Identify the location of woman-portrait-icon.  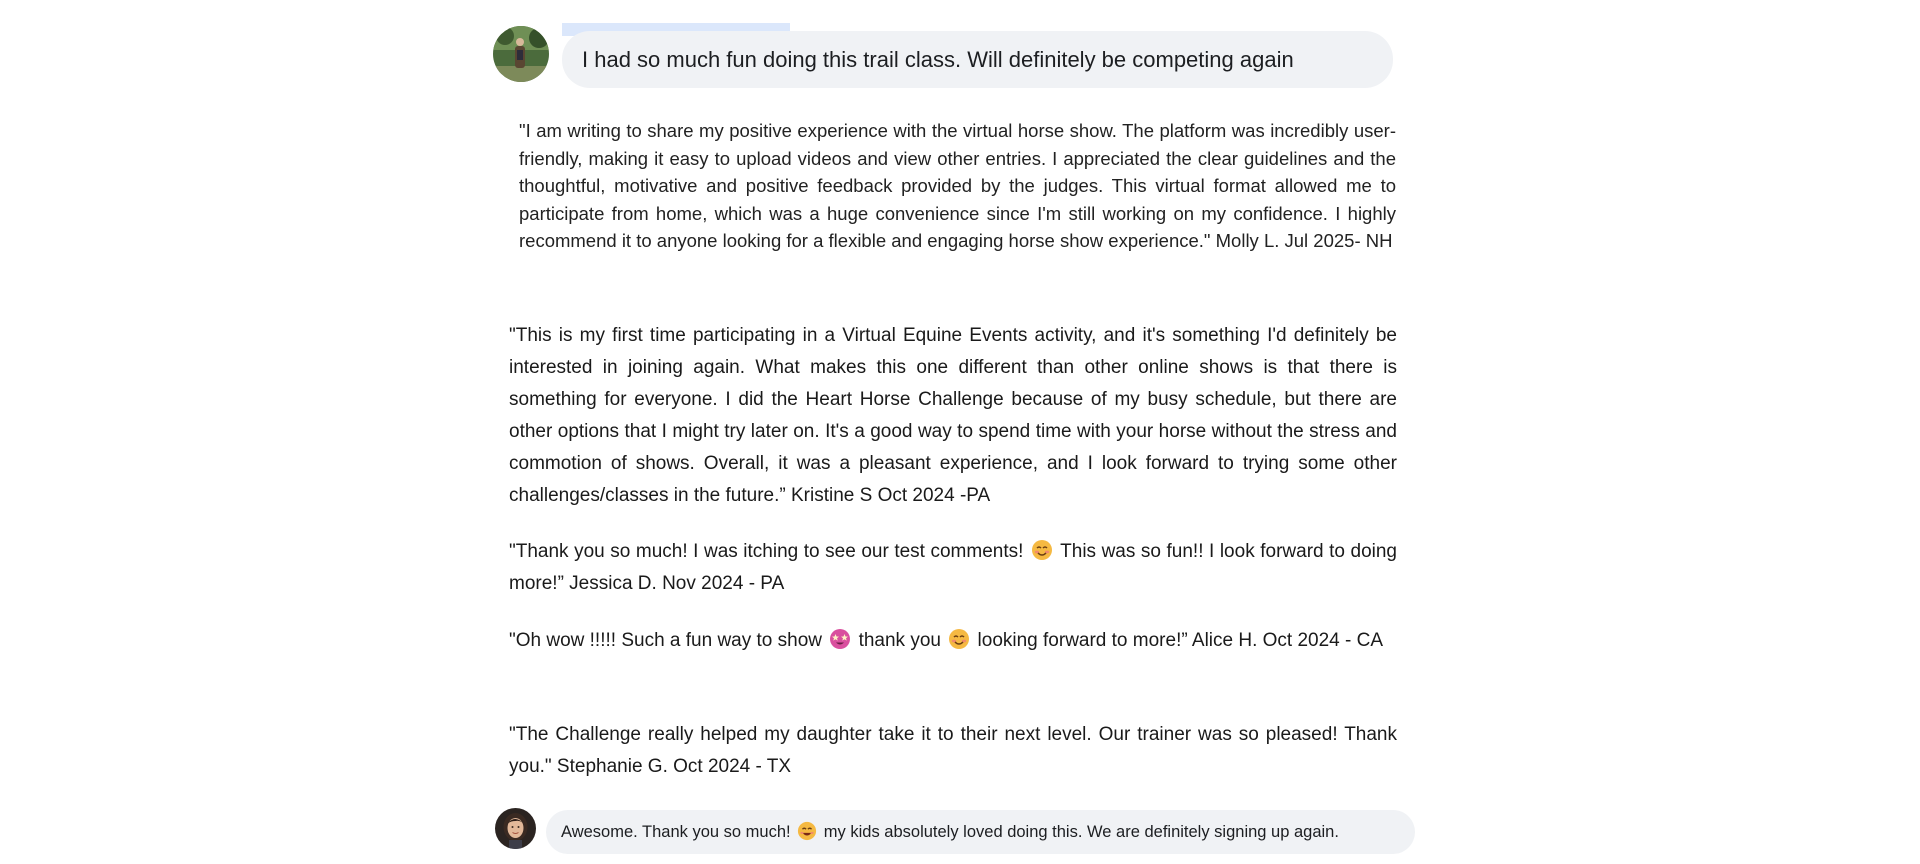
(515, 828).